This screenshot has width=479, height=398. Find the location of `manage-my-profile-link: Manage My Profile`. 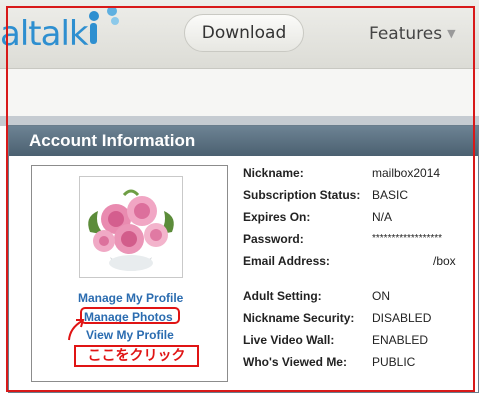

manage-my-profile-link: Manage My Profile is located at coordinates (130, 298).